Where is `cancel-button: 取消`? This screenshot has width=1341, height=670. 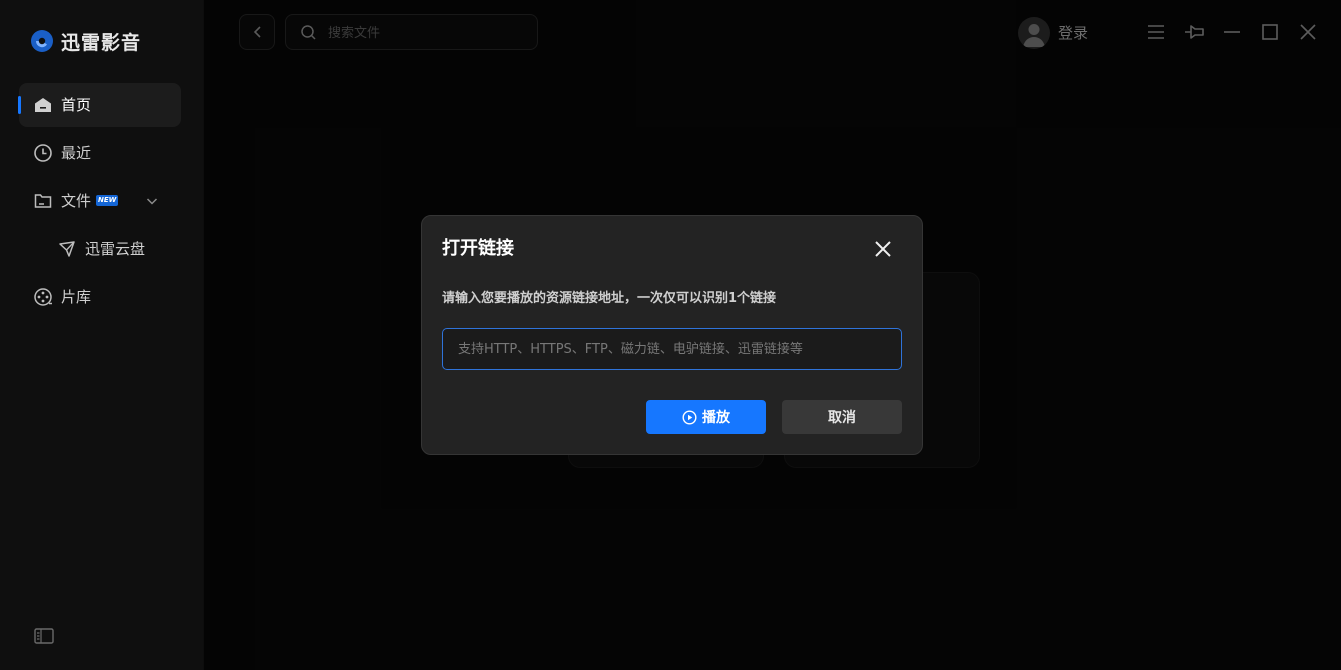
cancel-button: 取消 is located at coordinates (842, 417).